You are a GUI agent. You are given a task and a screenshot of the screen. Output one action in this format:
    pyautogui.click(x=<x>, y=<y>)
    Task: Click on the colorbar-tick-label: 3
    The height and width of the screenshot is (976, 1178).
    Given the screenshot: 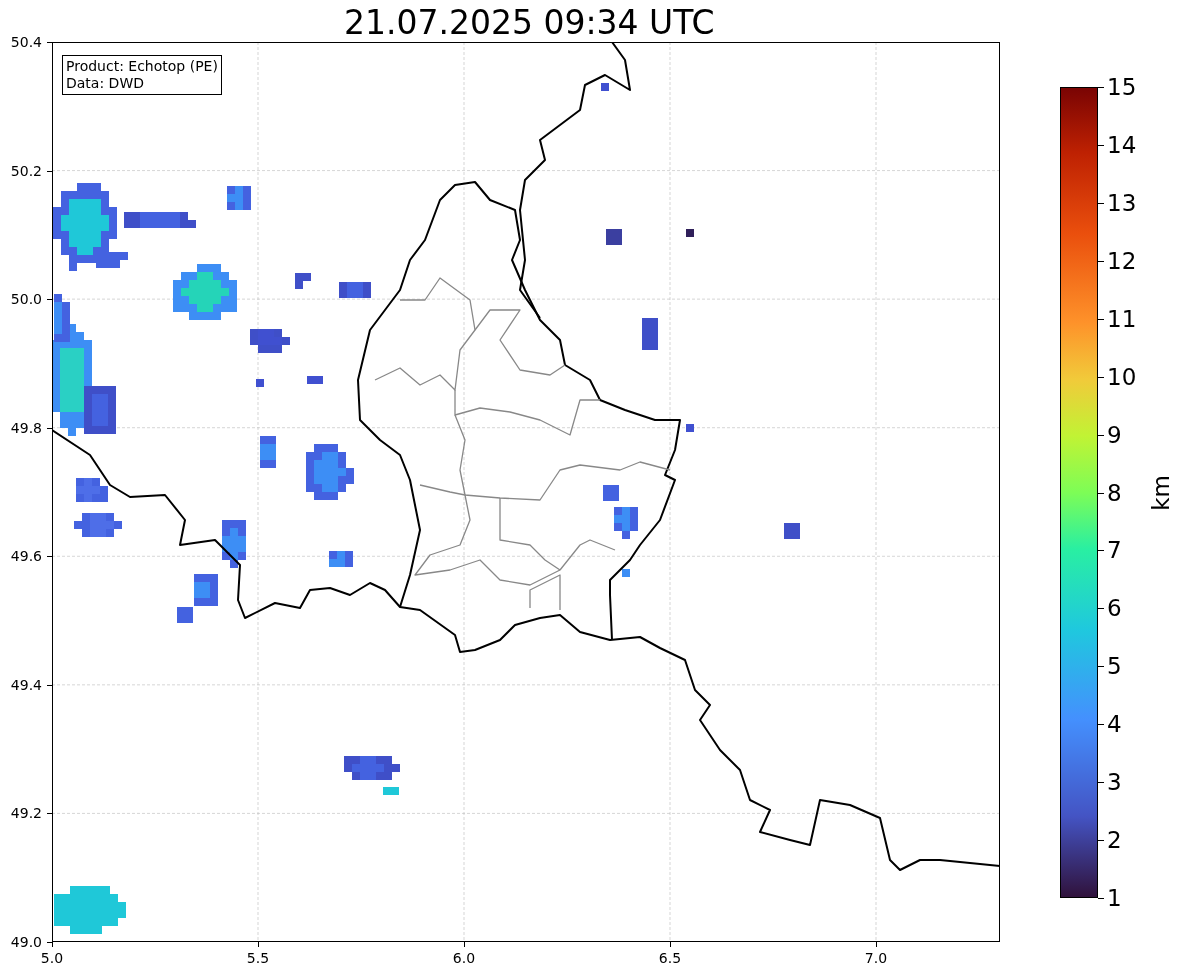 What is the action you would take?
    pyautogui.click(x=1114, y=782)
    